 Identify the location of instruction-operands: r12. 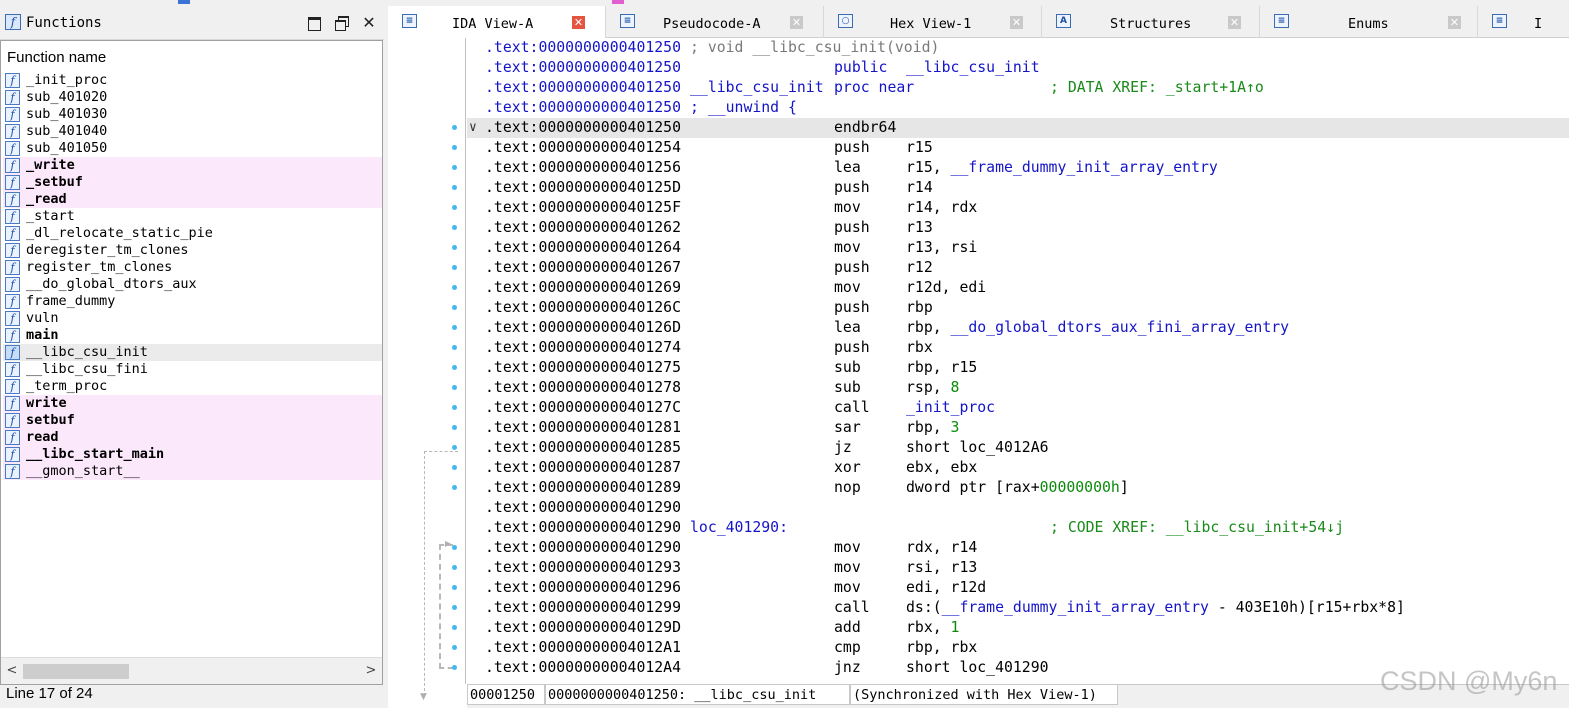
(919, 268).